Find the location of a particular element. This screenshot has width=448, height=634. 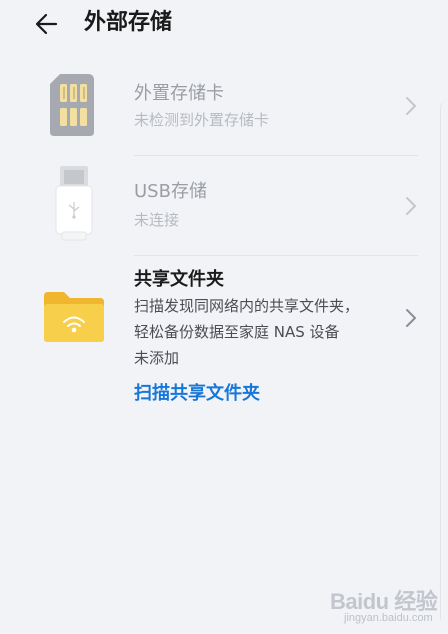

back-button is located at coordinates (48, 24).